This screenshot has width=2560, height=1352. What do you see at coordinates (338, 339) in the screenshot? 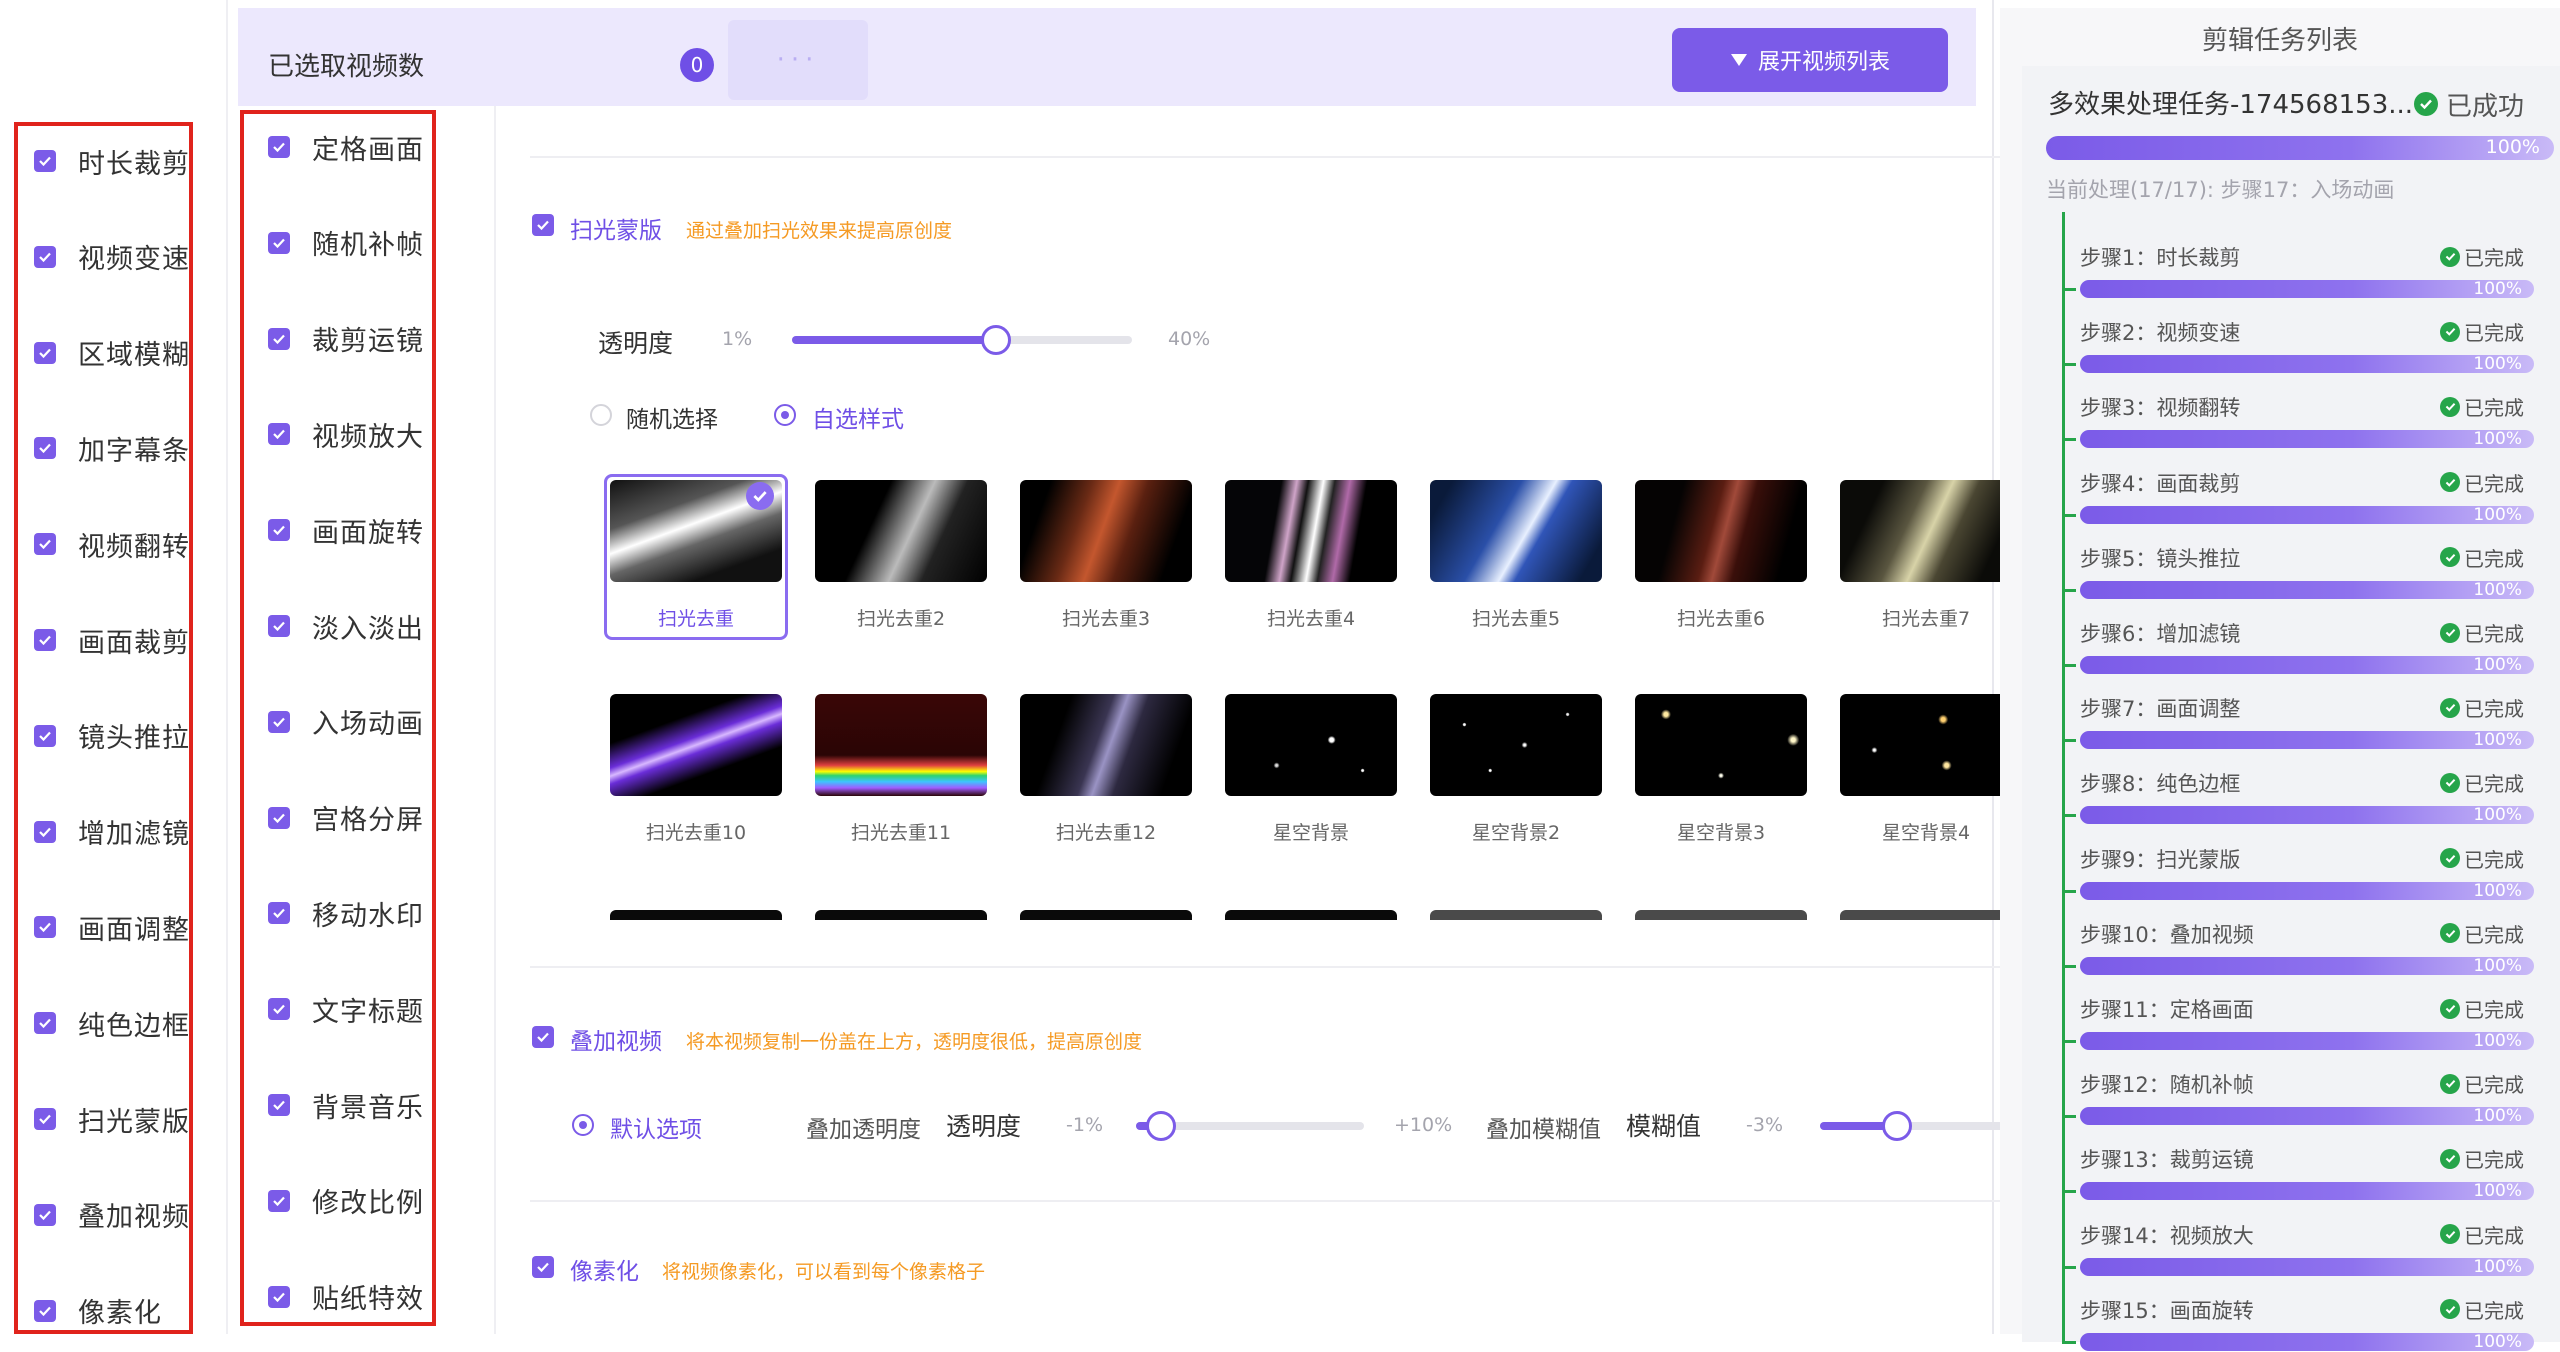
I see `effect-option: 裁剪运镜` at bounding box center [338, 339].